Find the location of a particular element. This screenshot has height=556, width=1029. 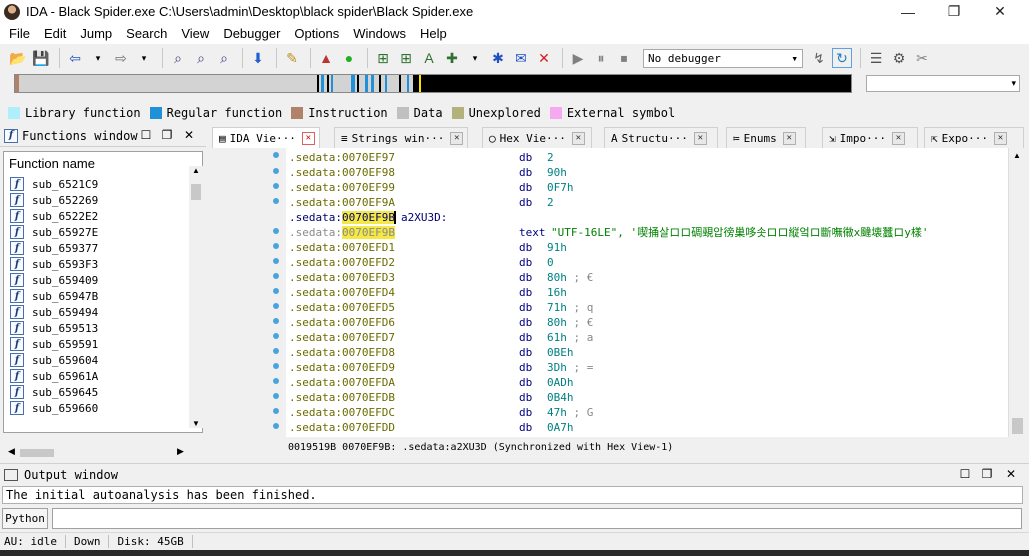

save-icon: 💾 is located at coordinates (41, 58).